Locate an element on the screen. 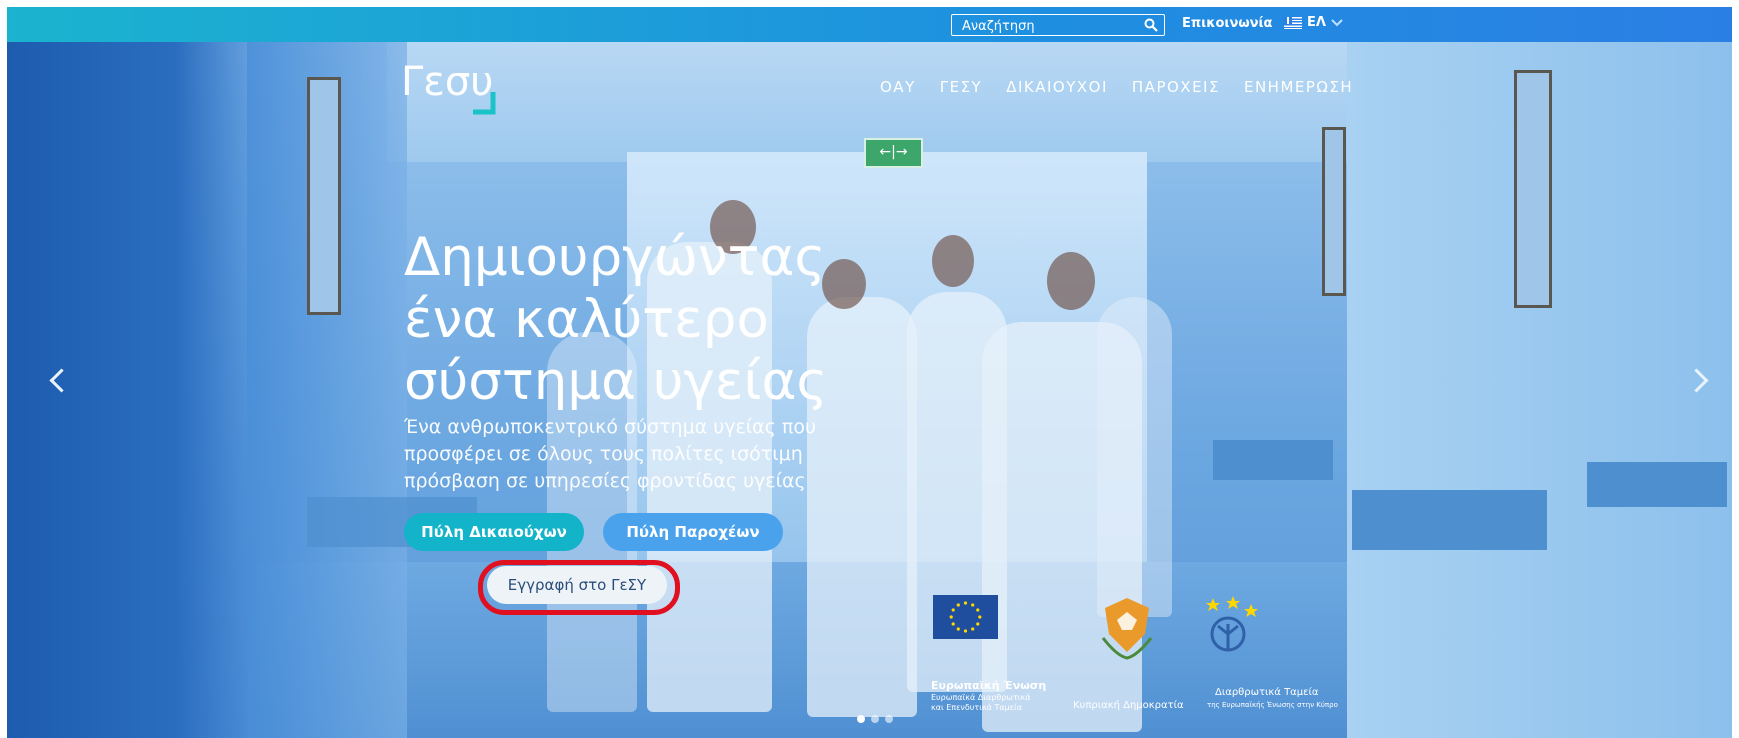 This screenshot has width=1739, height=738. chevron-down-icon is located at coordinates (1337, 22).